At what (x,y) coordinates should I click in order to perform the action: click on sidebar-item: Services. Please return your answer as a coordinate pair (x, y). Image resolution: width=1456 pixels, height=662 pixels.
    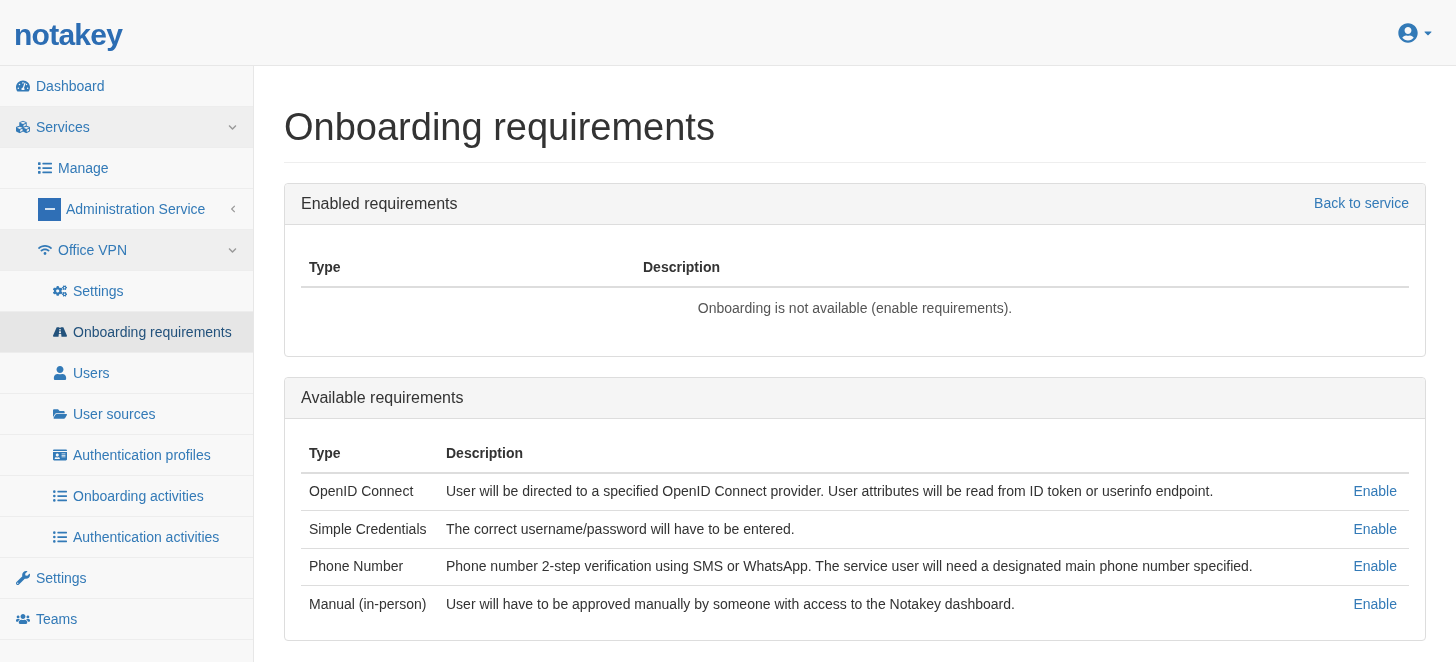
    Looking at the image, I should click on (126, 127).